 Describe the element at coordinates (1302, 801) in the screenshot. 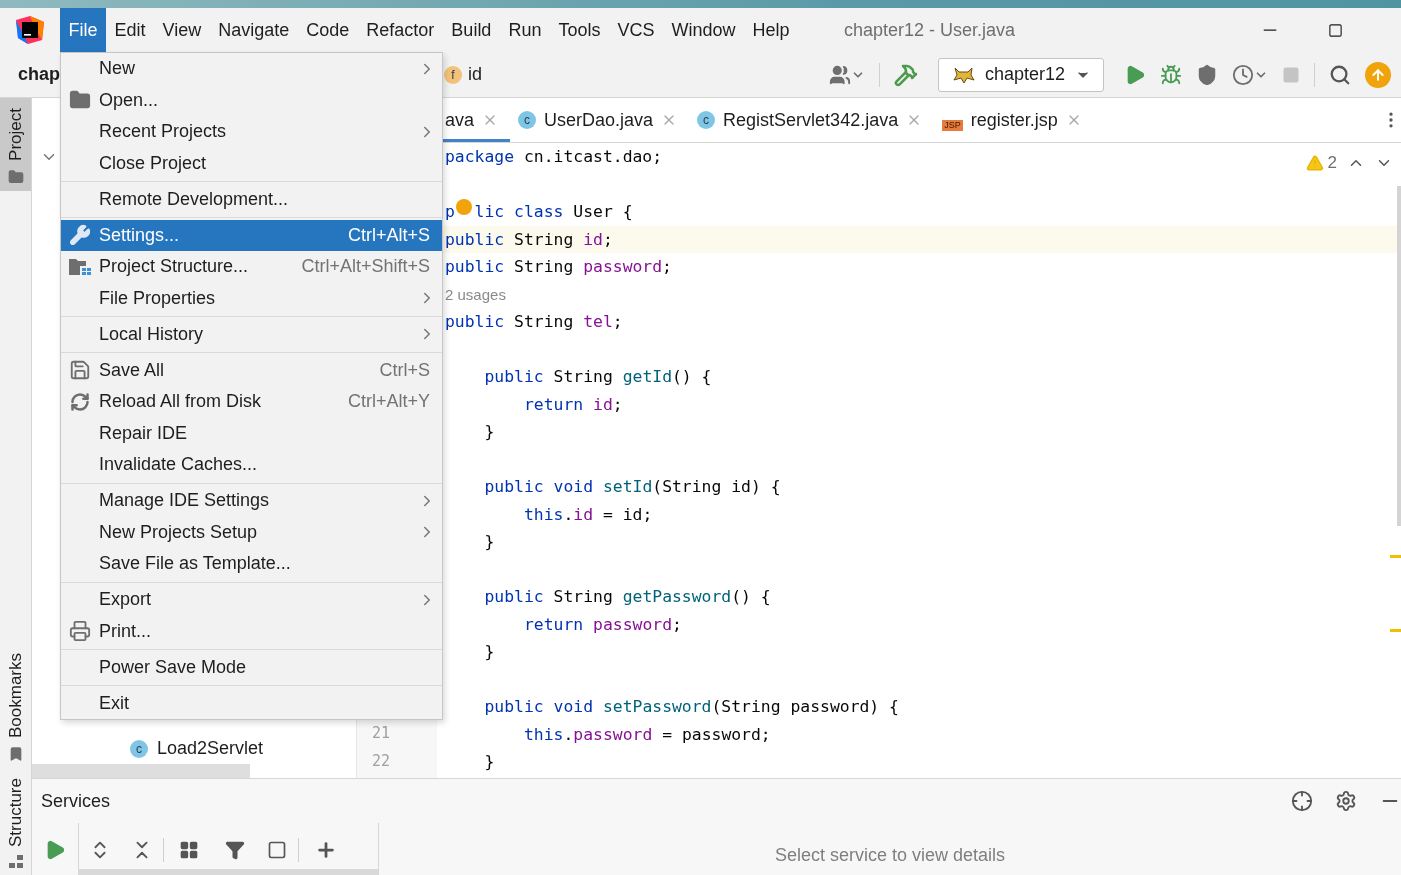

I see `locate-icon` at that location.